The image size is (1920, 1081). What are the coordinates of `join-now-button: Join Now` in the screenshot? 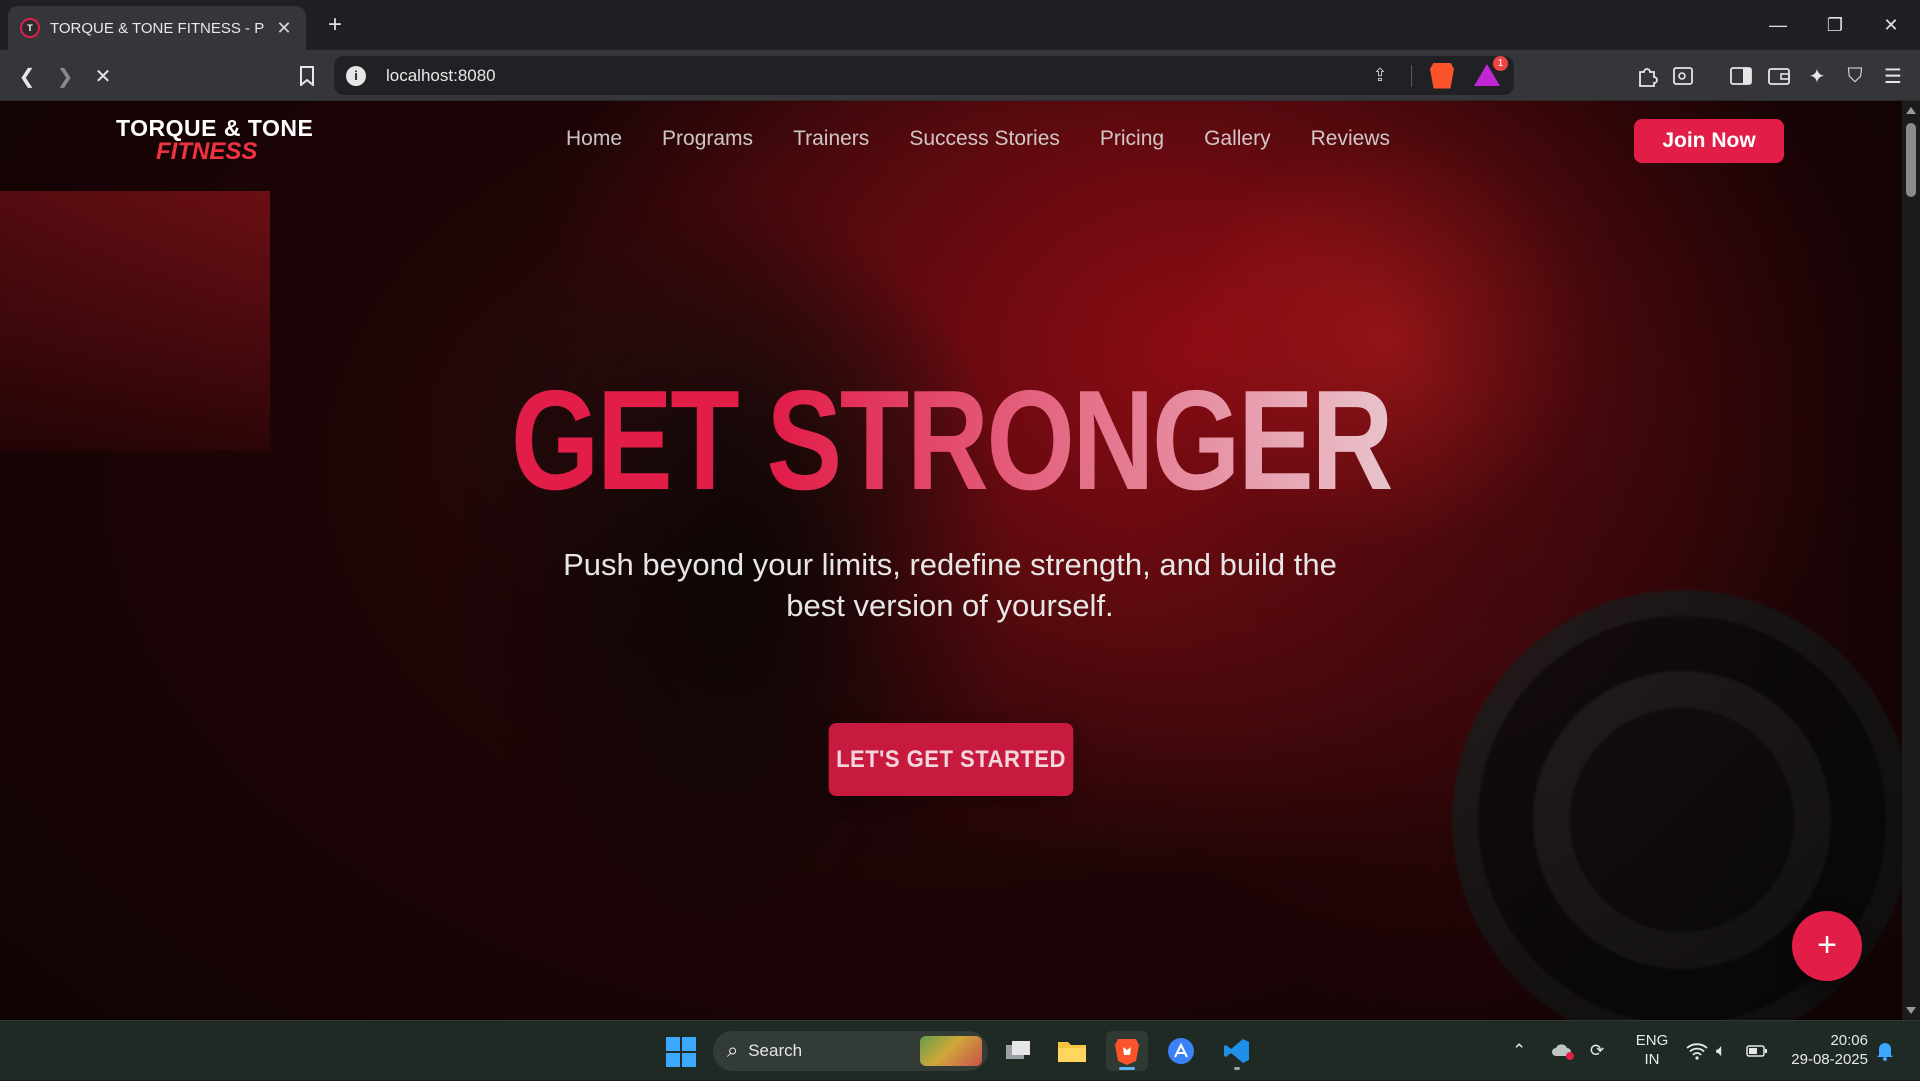 It's located at (1709, 141).